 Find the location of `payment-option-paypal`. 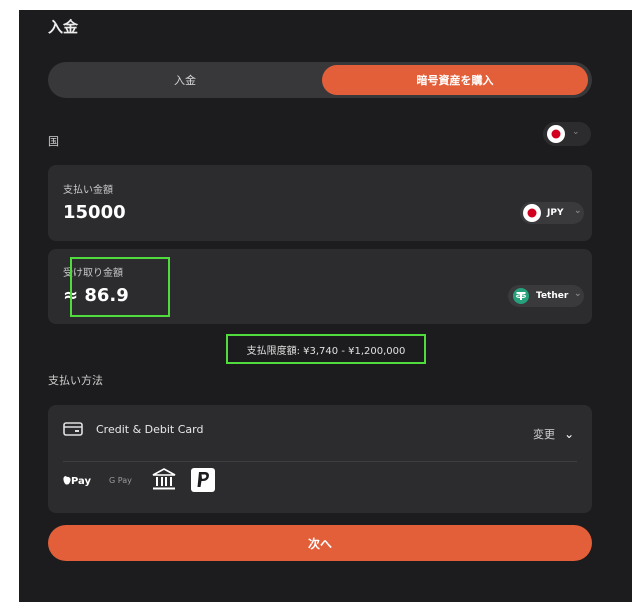

payment-option-paypal is located at coordinates (203, 480).